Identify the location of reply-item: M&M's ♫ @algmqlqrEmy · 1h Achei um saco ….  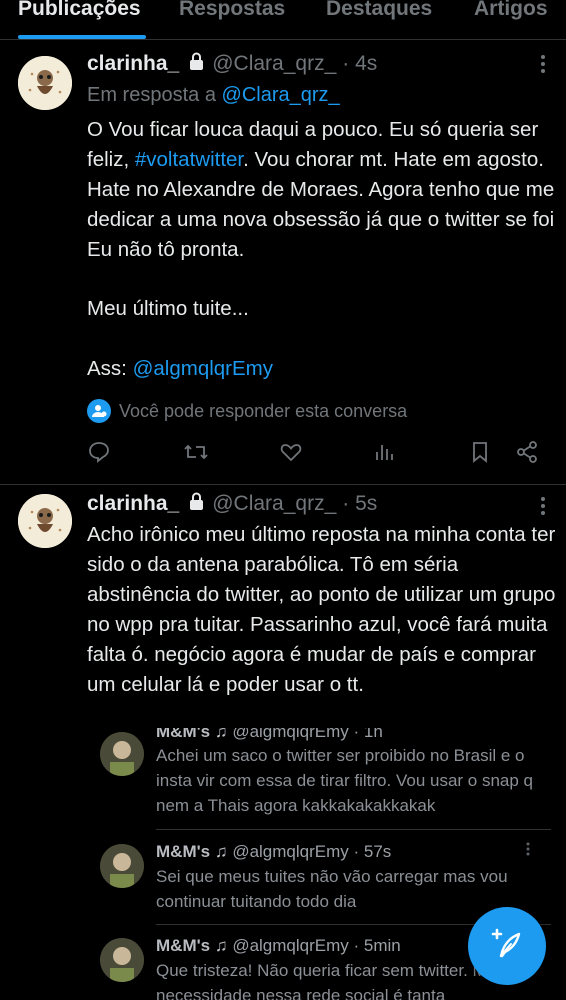
(325, 778).